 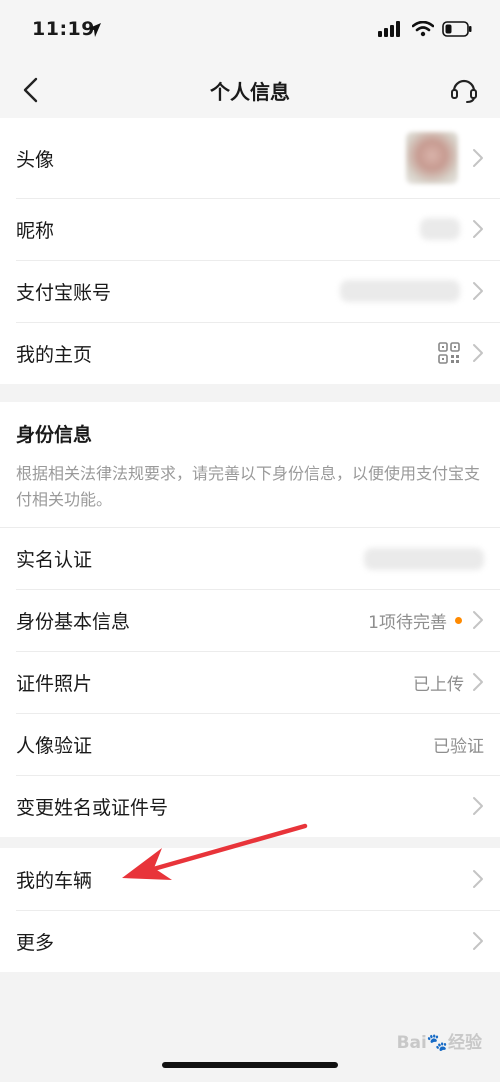 I want to click on identity-section-header: 身份信息 根据相关法律法规要求，请完善以下身份信息，以便使用支付宝支付相关功能。, so click(x=250, y=464).